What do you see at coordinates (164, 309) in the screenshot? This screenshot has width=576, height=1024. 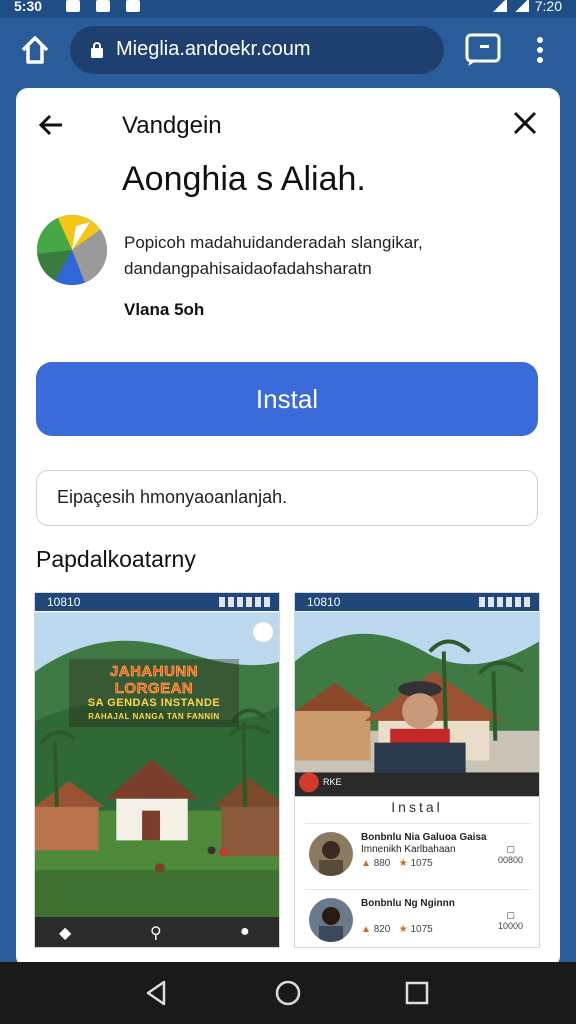 I see `developer-name: Vlana 5oh` at bounding box center [164, 309].